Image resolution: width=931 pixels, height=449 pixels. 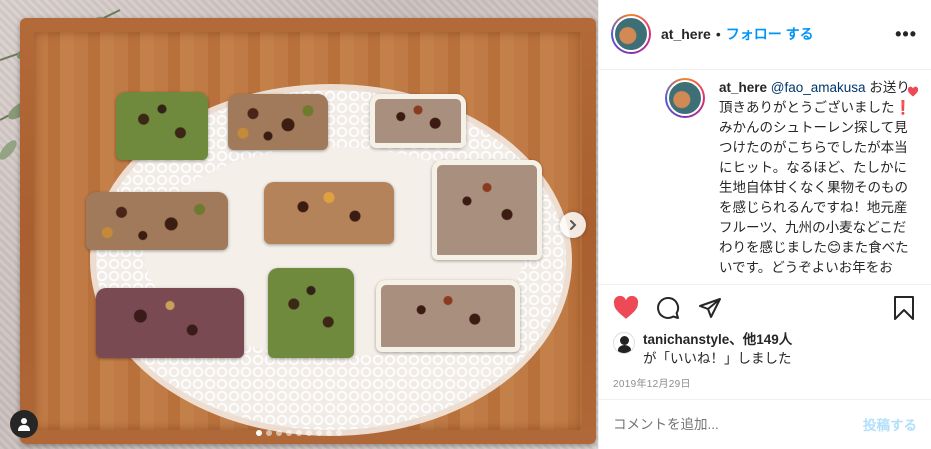 I want to click on save-button, so click(x=904, y=308).